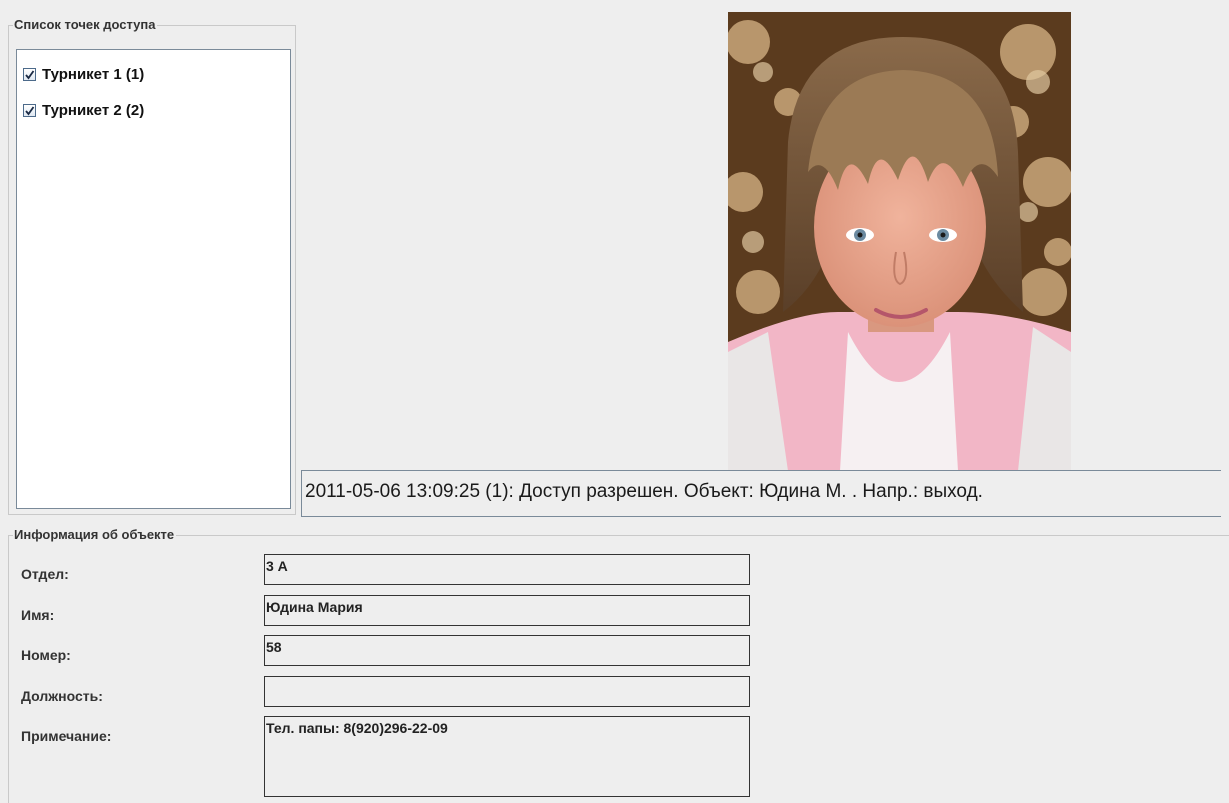 The height and width of the screenshot is (803, 1229). Describe the element at coordinates (95, 535) in the screenshot. I see `object-info-title: Информация об объекте` at that location.